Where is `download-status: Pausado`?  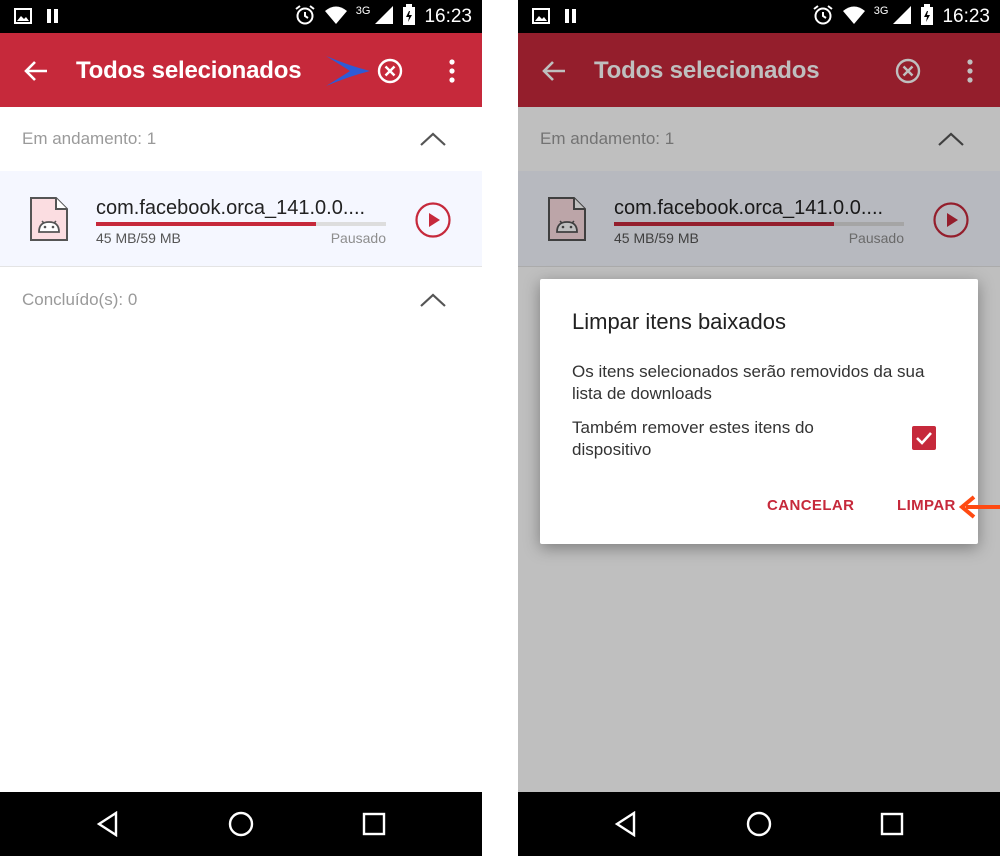 download-status: Pausado is located at coordinates (358, 238).